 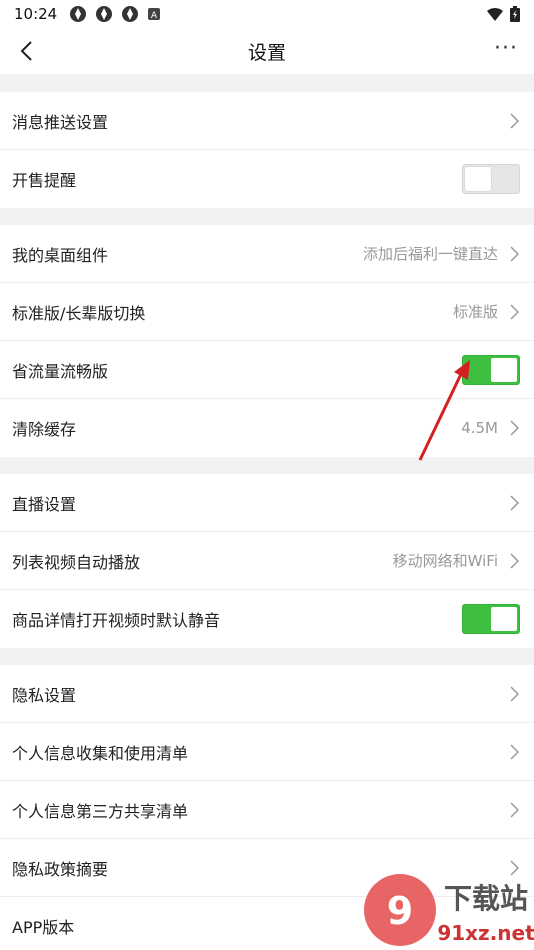 I want to click on notification-icons: A, so click(x=115, y=14).